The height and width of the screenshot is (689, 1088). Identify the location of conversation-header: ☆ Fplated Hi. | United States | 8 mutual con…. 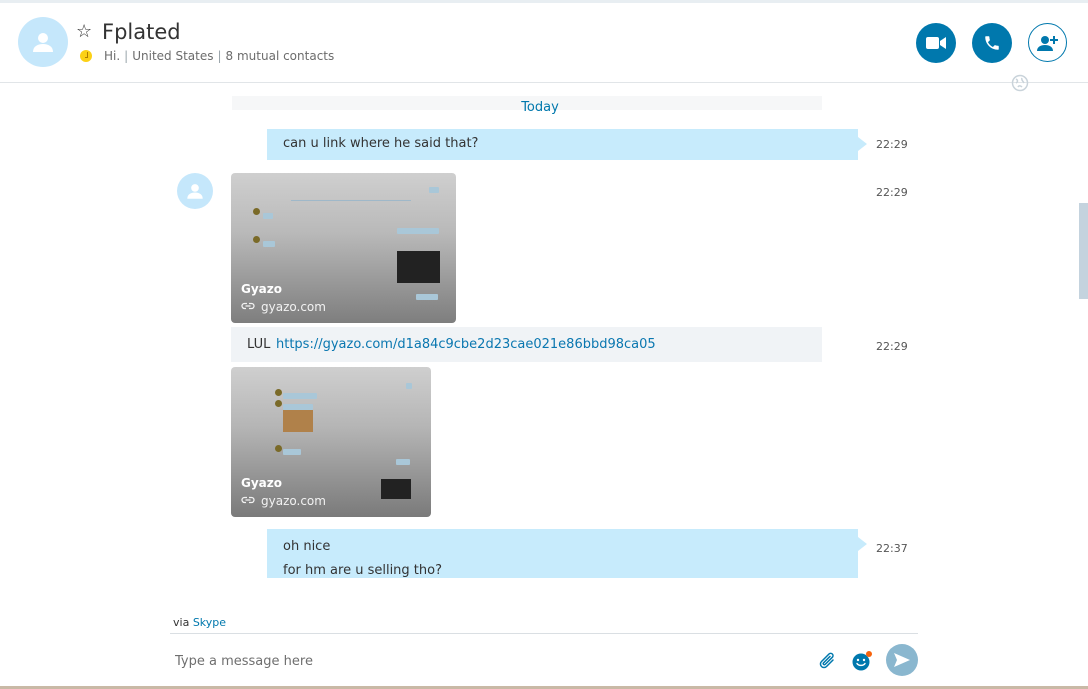
(544, 43).